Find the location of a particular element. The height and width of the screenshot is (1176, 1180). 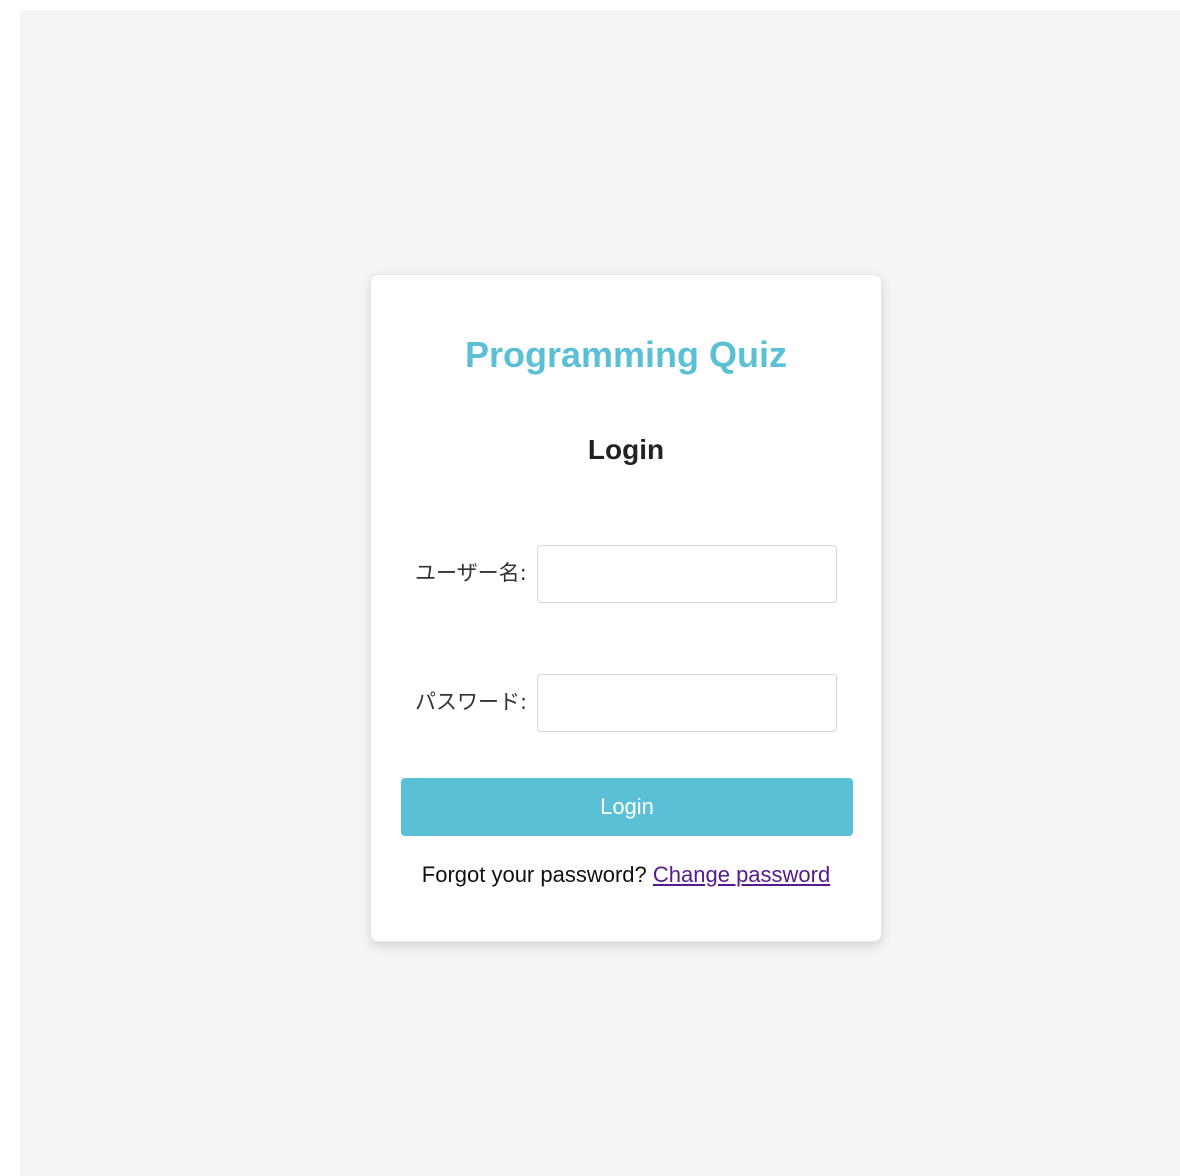

username-label: ユーザー名: is located at coordinates (471, 573).